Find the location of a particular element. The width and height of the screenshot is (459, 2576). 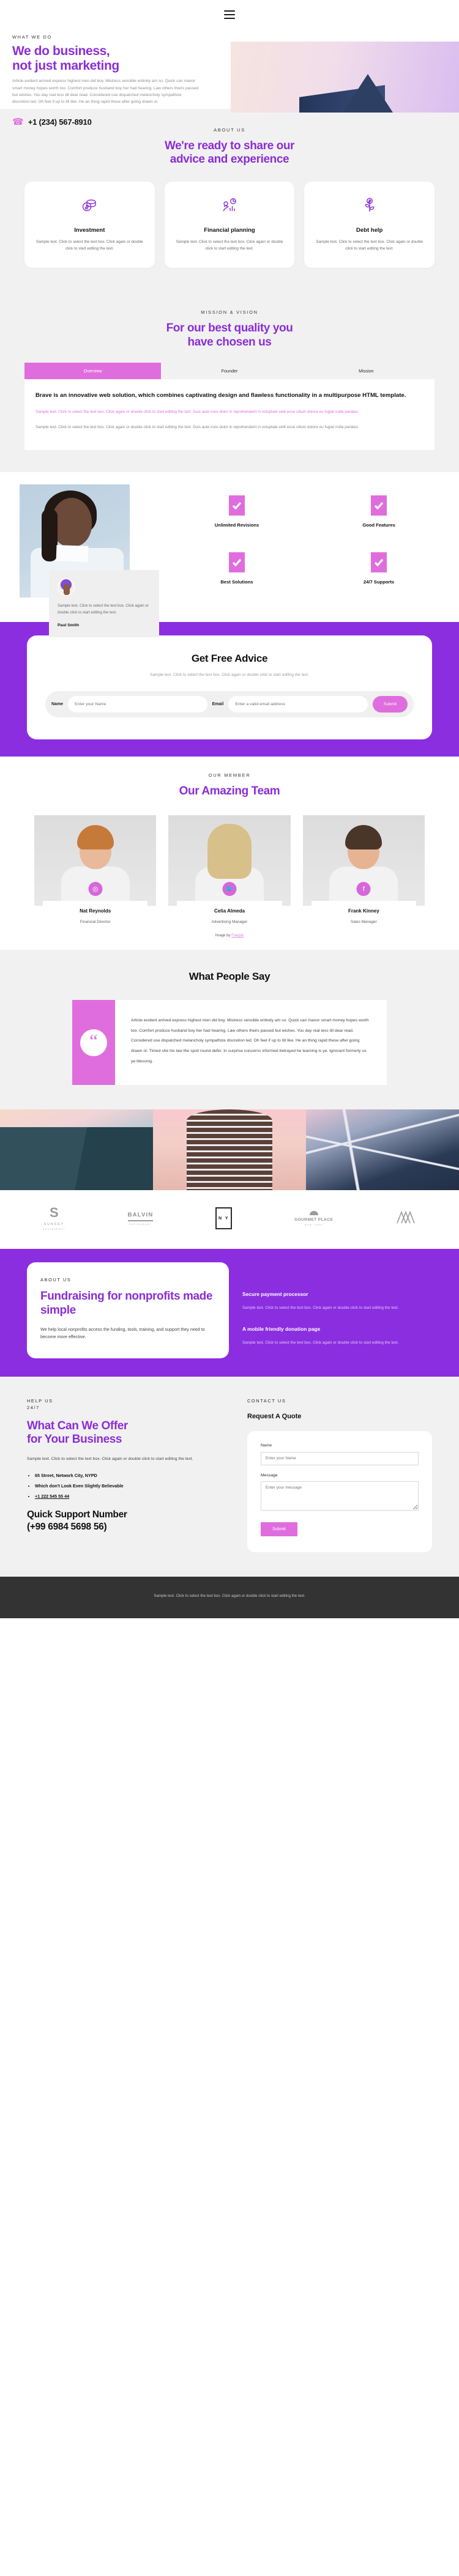

dome-icon is located at coordinates (313, 1212).